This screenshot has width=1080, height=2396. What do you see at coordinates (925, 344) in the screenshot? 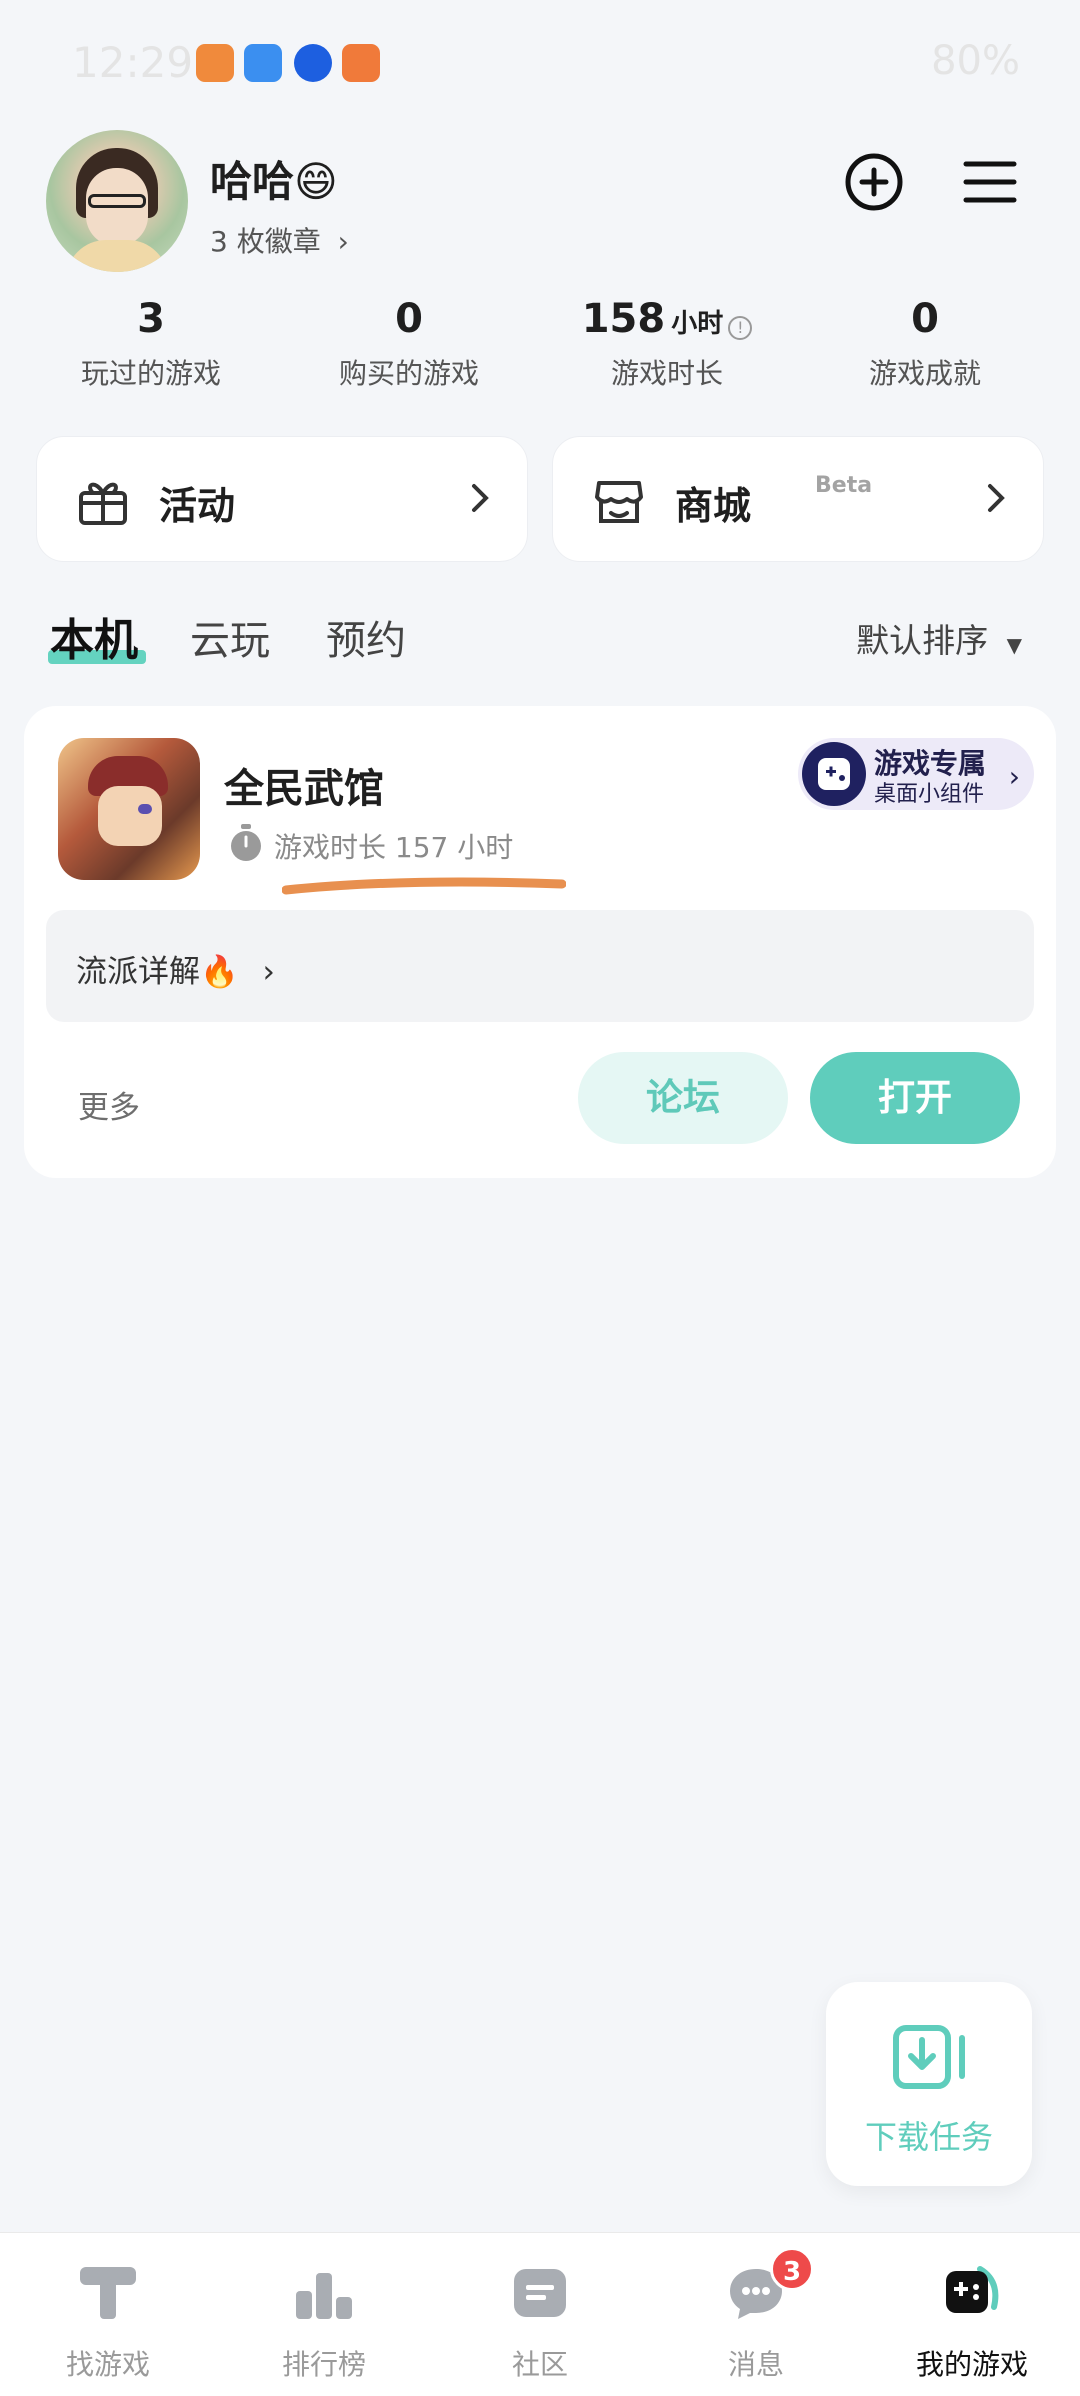
I see `stat-achievements: 0 游戏成就` at bounding box center [925, 344].